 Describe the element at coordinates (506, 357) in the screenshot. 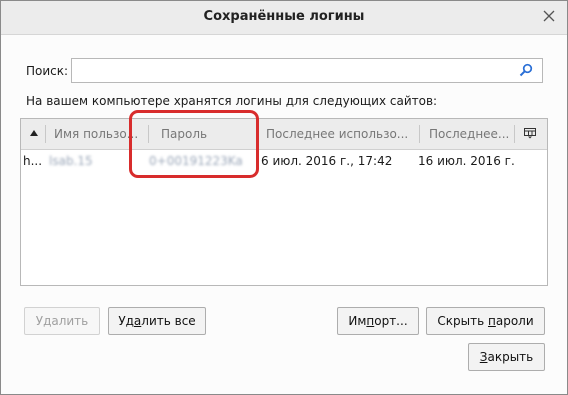

I see `close-button: Закрыть` at that location.